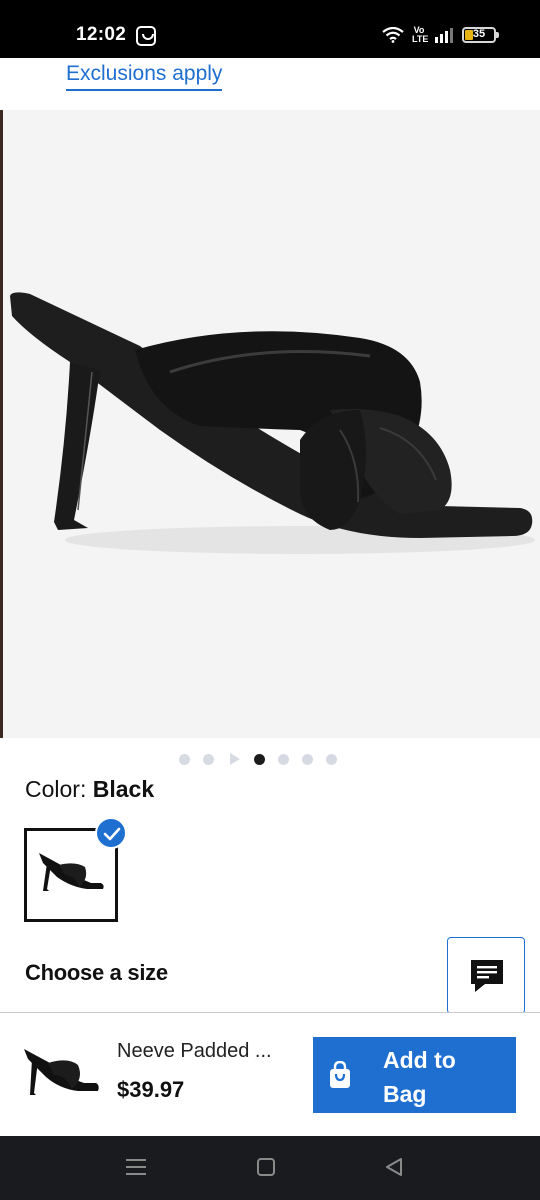 The width and height of the screenshot is (540, 1200). Describe the element at coordinates (259, 759) in the screenshot. I see `pagination-dot-active` at that location.